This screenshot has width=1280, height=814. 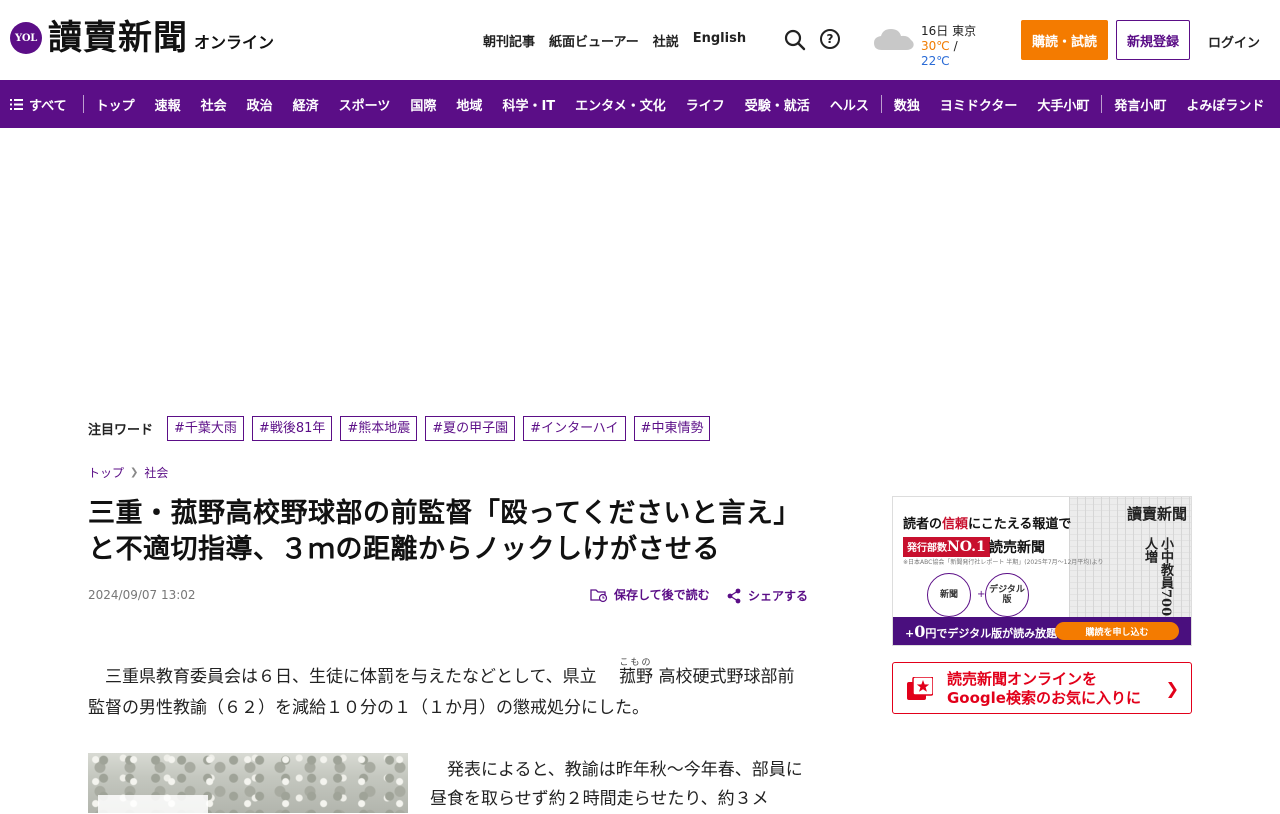 I want to click on photo-foreground, so click(x=153, y=804).